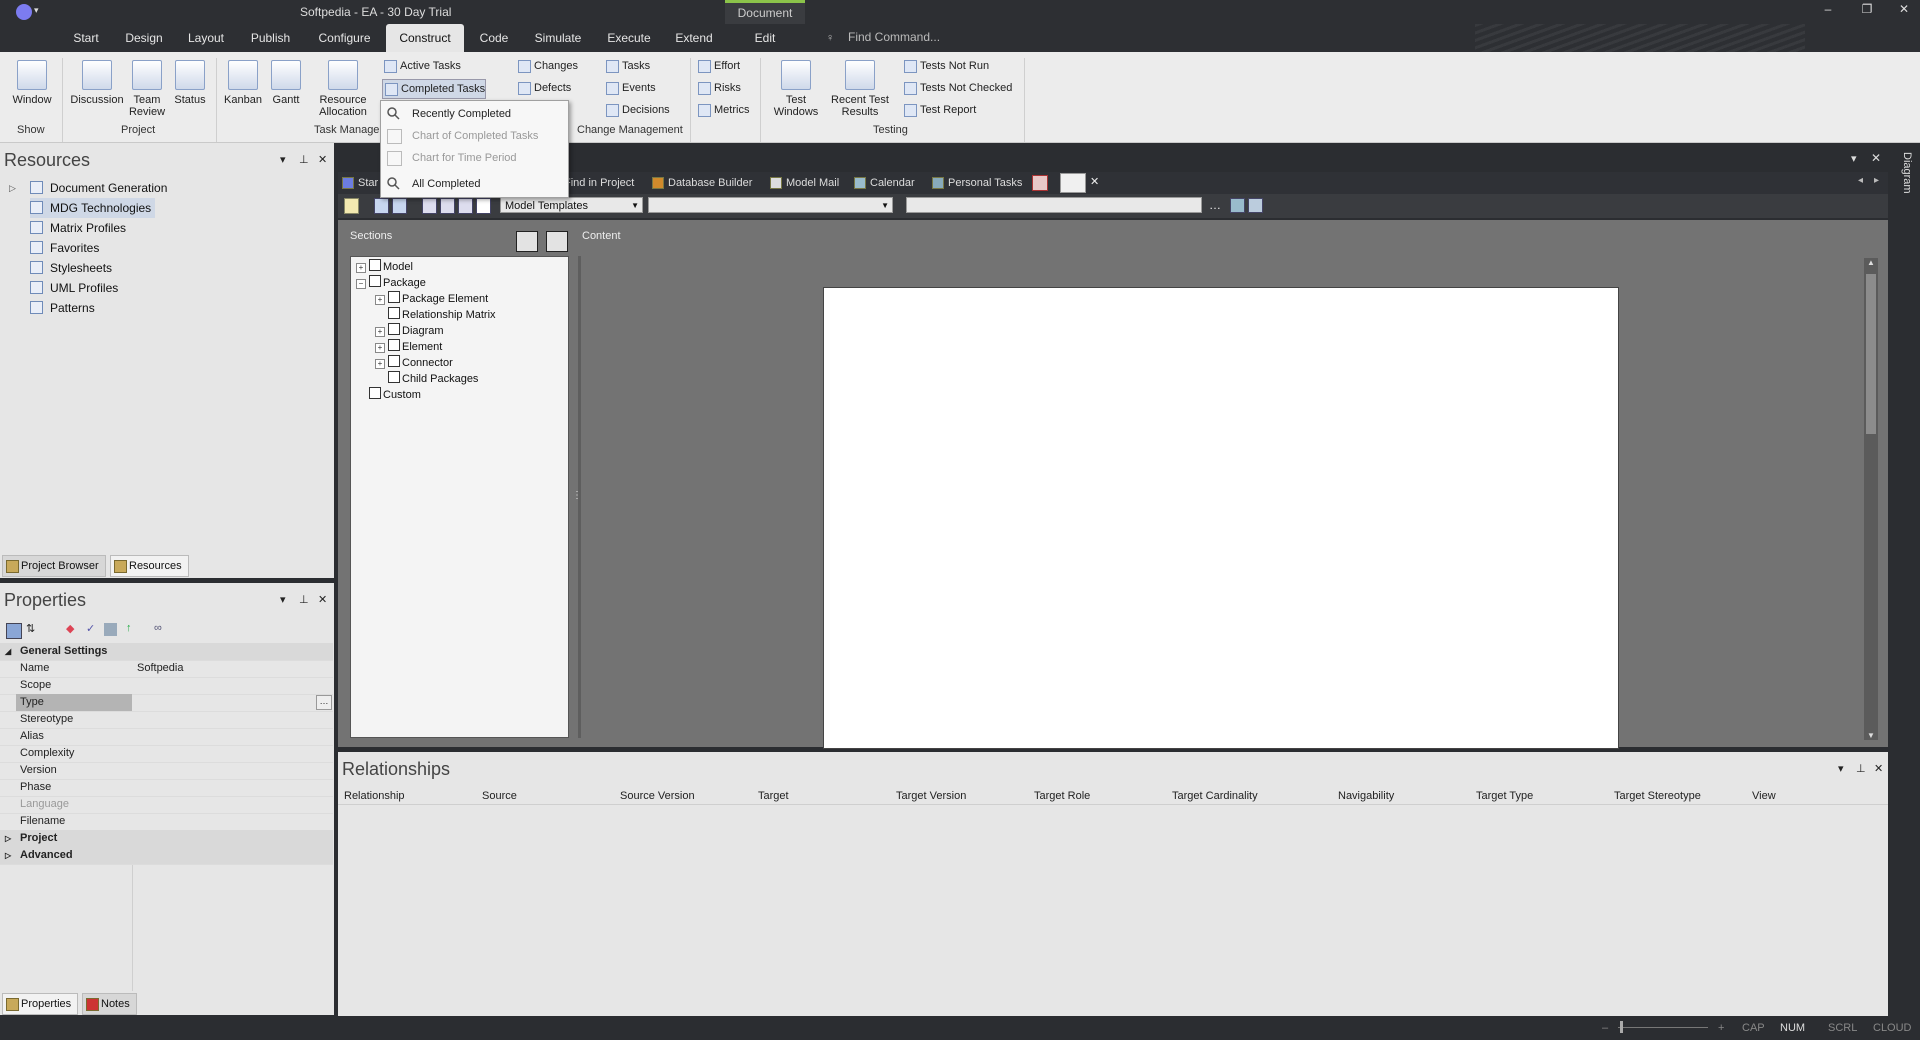  What do you see at coordinates (166, 788) in the screenshot?
I see `property-row-phase: Phase` at bounding box center [166, 788].